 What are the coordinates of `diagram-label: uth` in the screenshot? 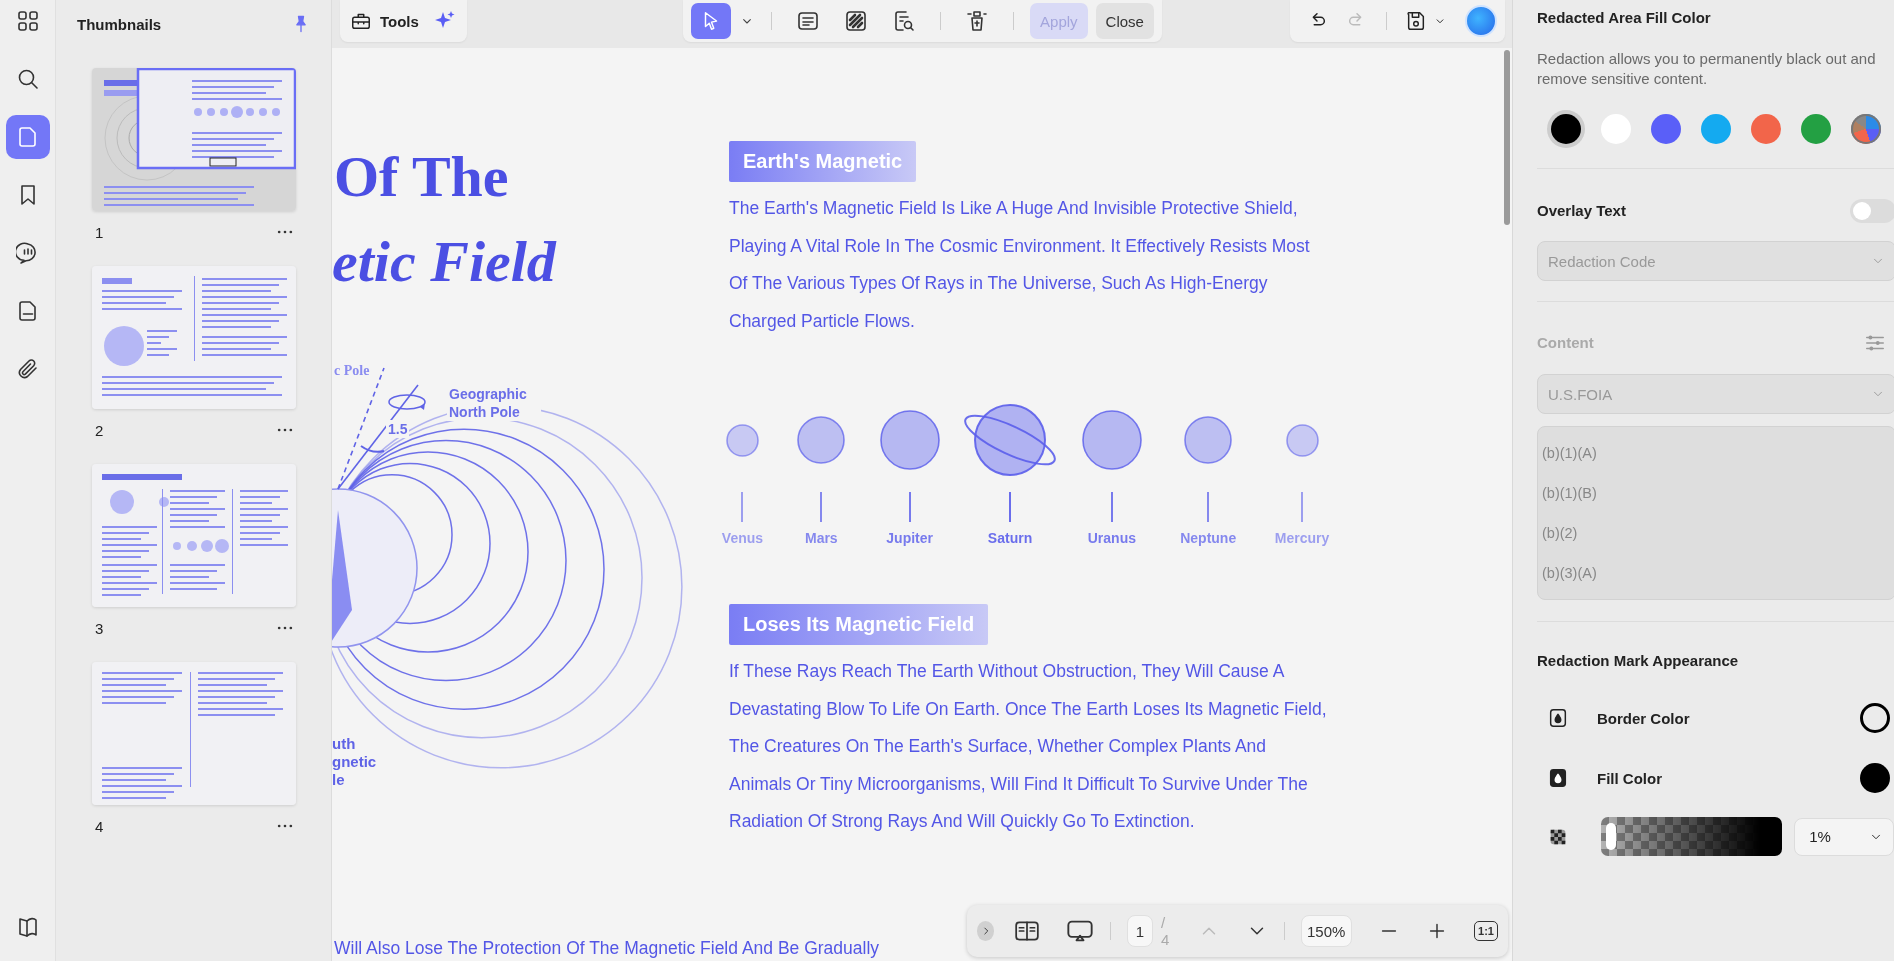 It's located at (344, 744).